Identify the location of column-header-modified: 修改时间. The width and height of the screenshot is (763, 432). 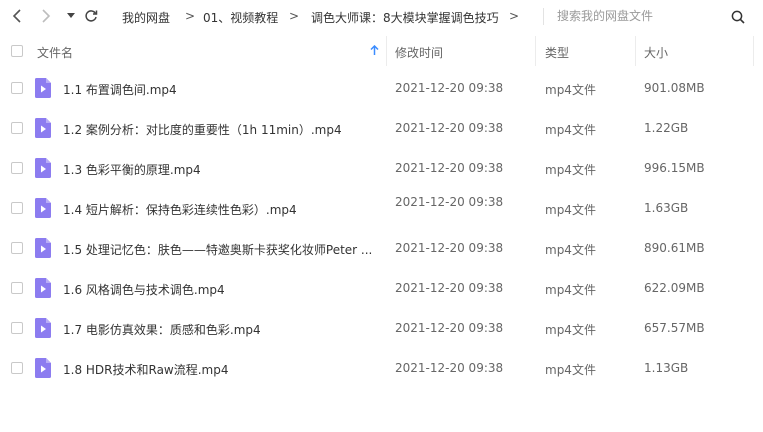
(419, 52).